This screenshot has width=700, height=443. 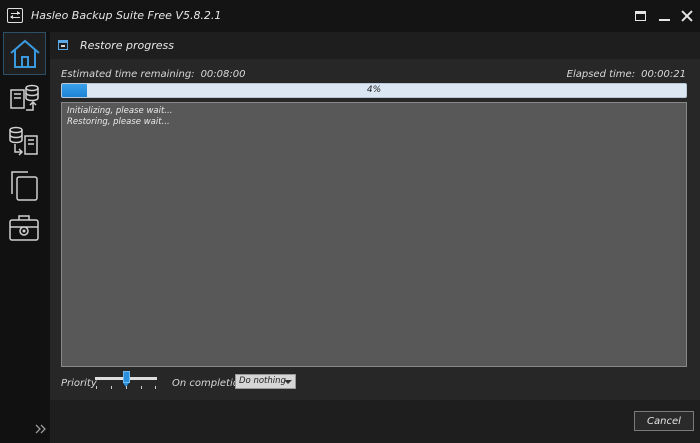 I want to click on footer: Cancel, so click(x=375, y=421).